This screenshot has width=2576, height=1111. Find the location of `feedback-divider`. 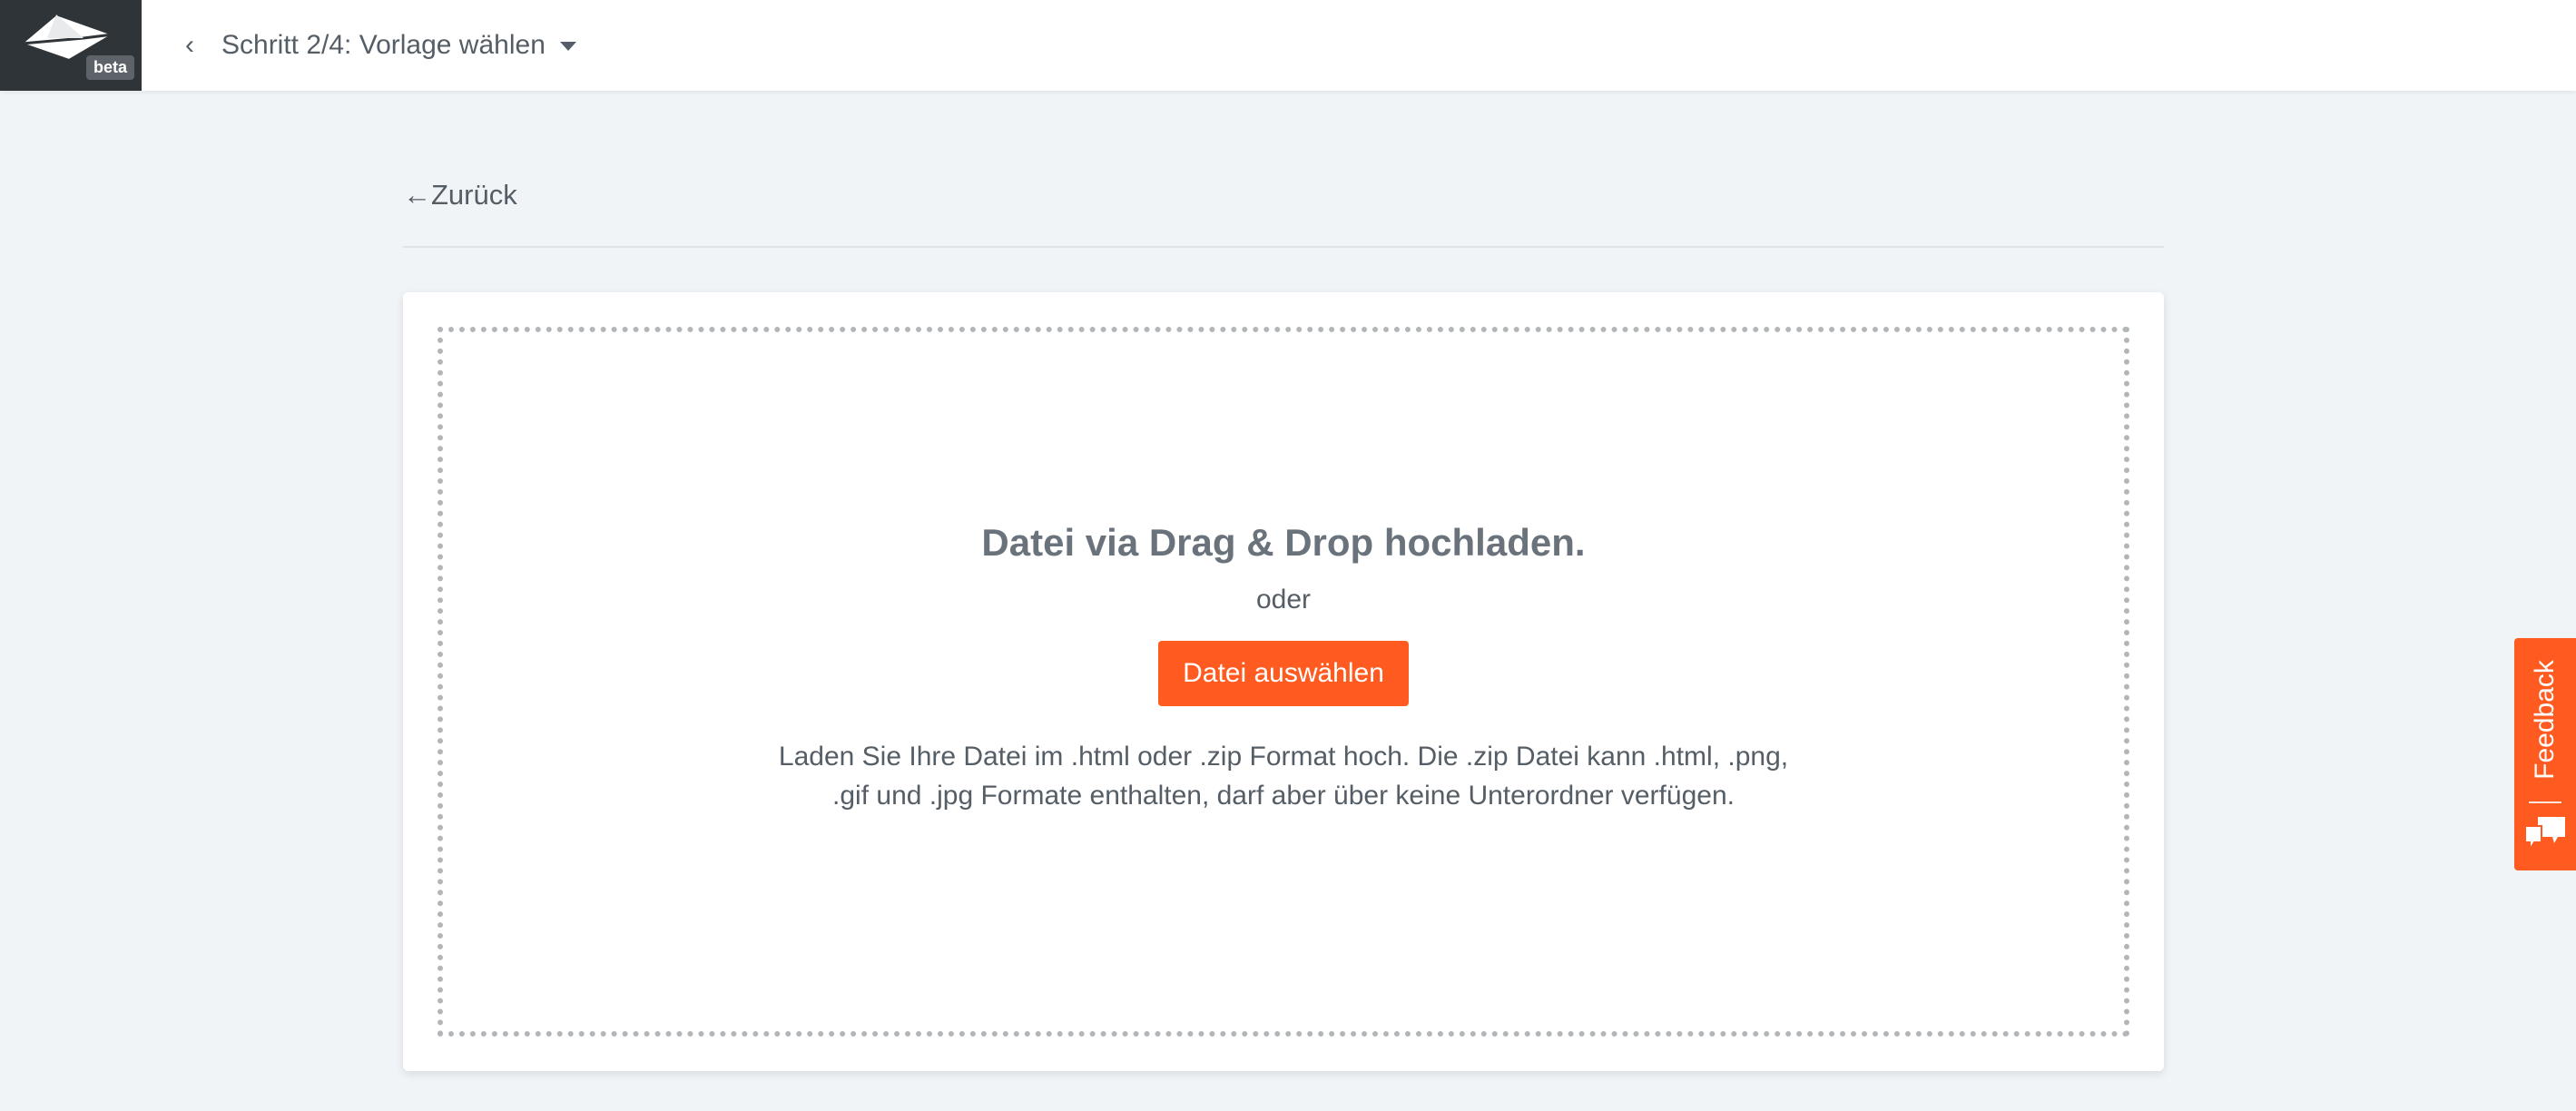

feedback-divider is located at coordinates (2545, 802).